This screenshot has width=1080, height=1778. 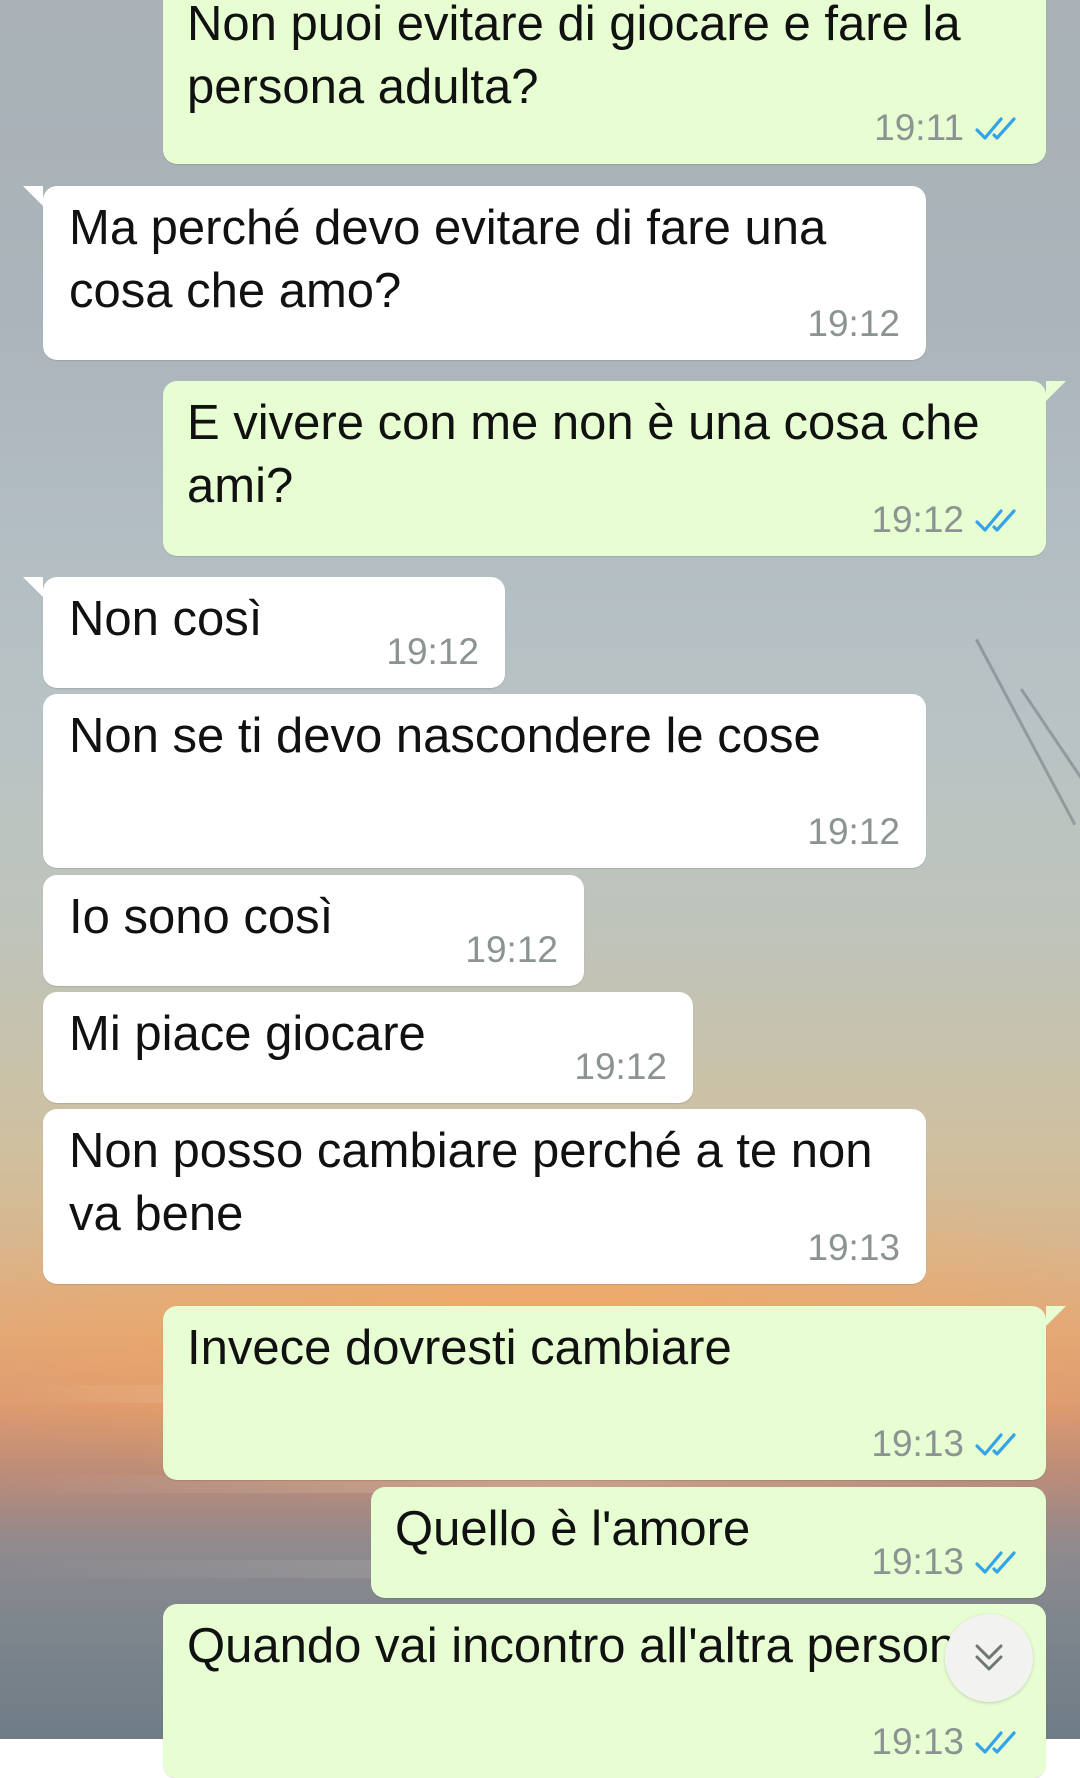 What do you see at coordinates (313, 930) in the screenshot?
I see `message-bubble-incoming: Io sono così 19:12` at bounding box center [313, 930].